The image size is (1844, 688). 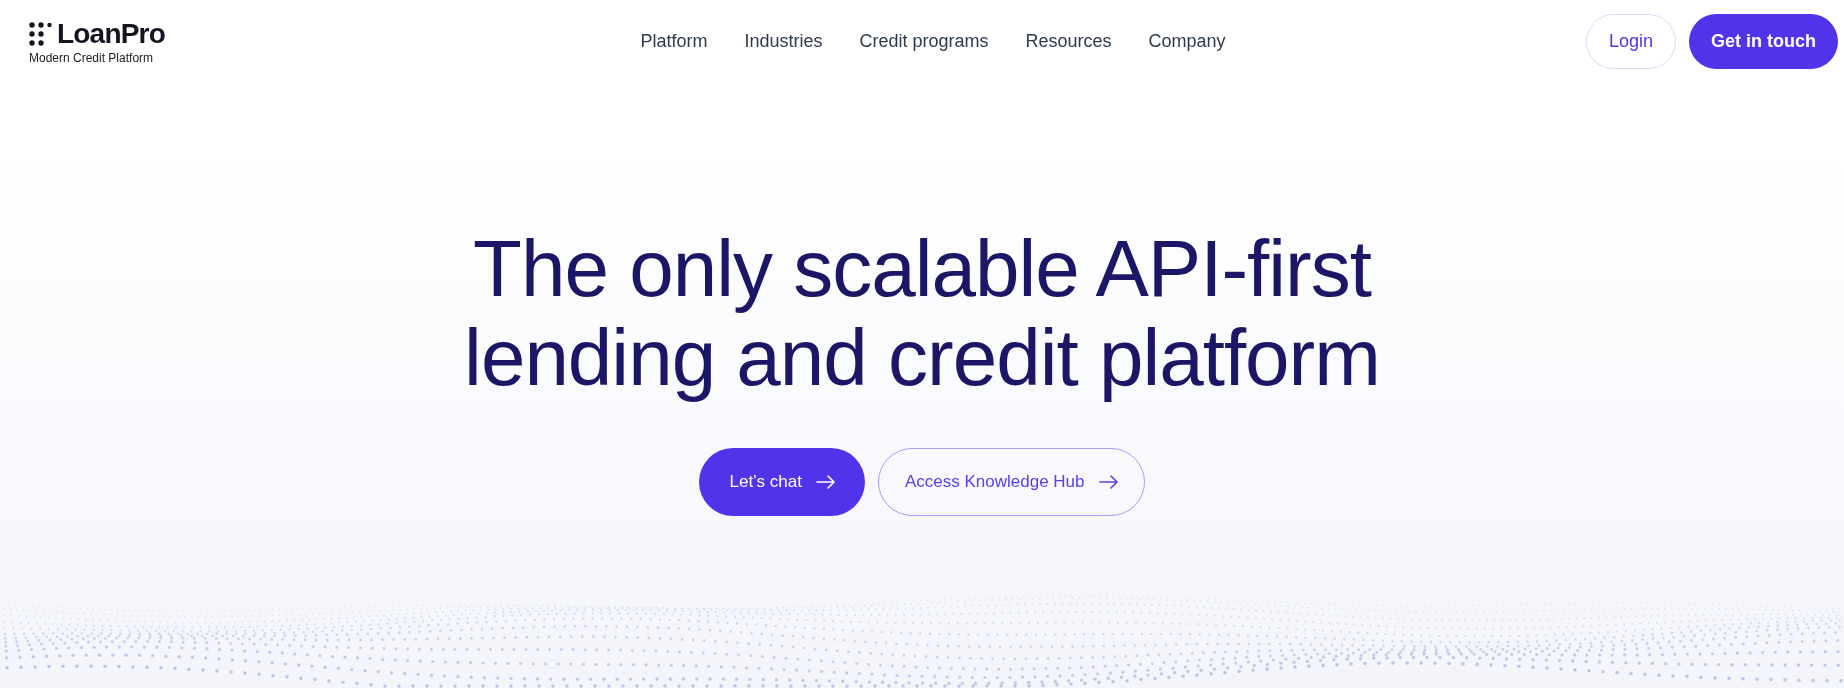 I want to click on nav-link: Credit programs, so click(x=924, y=41).